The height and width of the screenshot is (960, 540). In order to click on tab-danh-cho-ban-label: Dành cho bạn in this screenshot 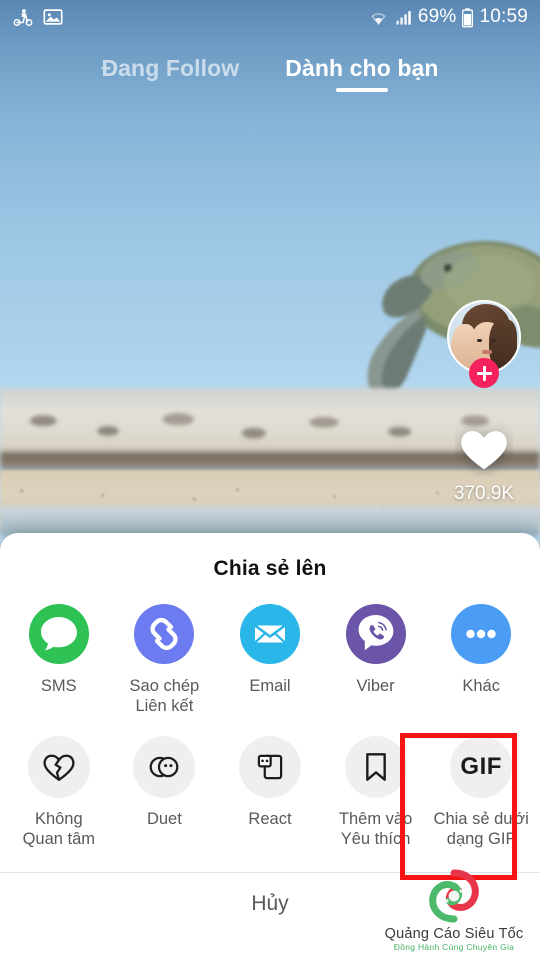, I will do `click(362, 68)`.